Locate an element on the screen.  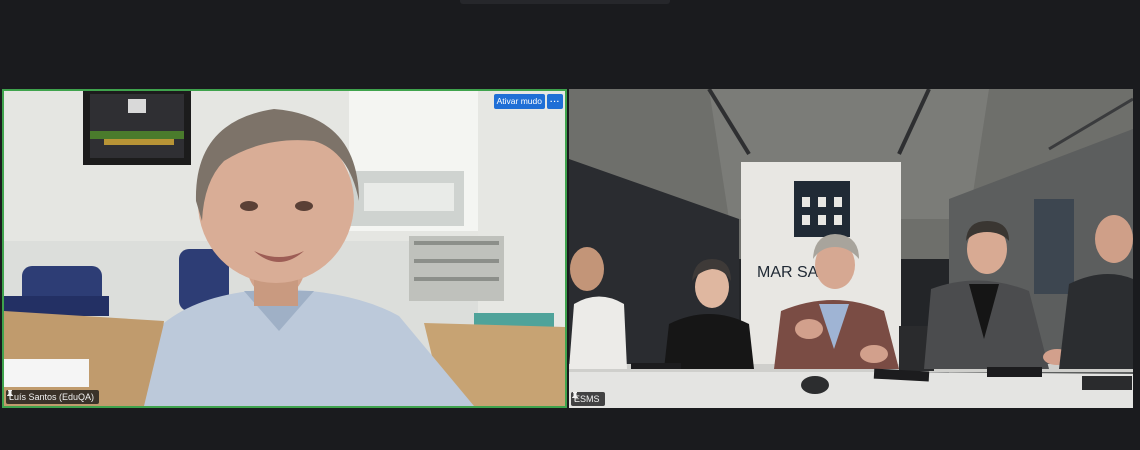
participant-name-tag: Luís Santos (EduQA) is located at coordinates (53, 397).